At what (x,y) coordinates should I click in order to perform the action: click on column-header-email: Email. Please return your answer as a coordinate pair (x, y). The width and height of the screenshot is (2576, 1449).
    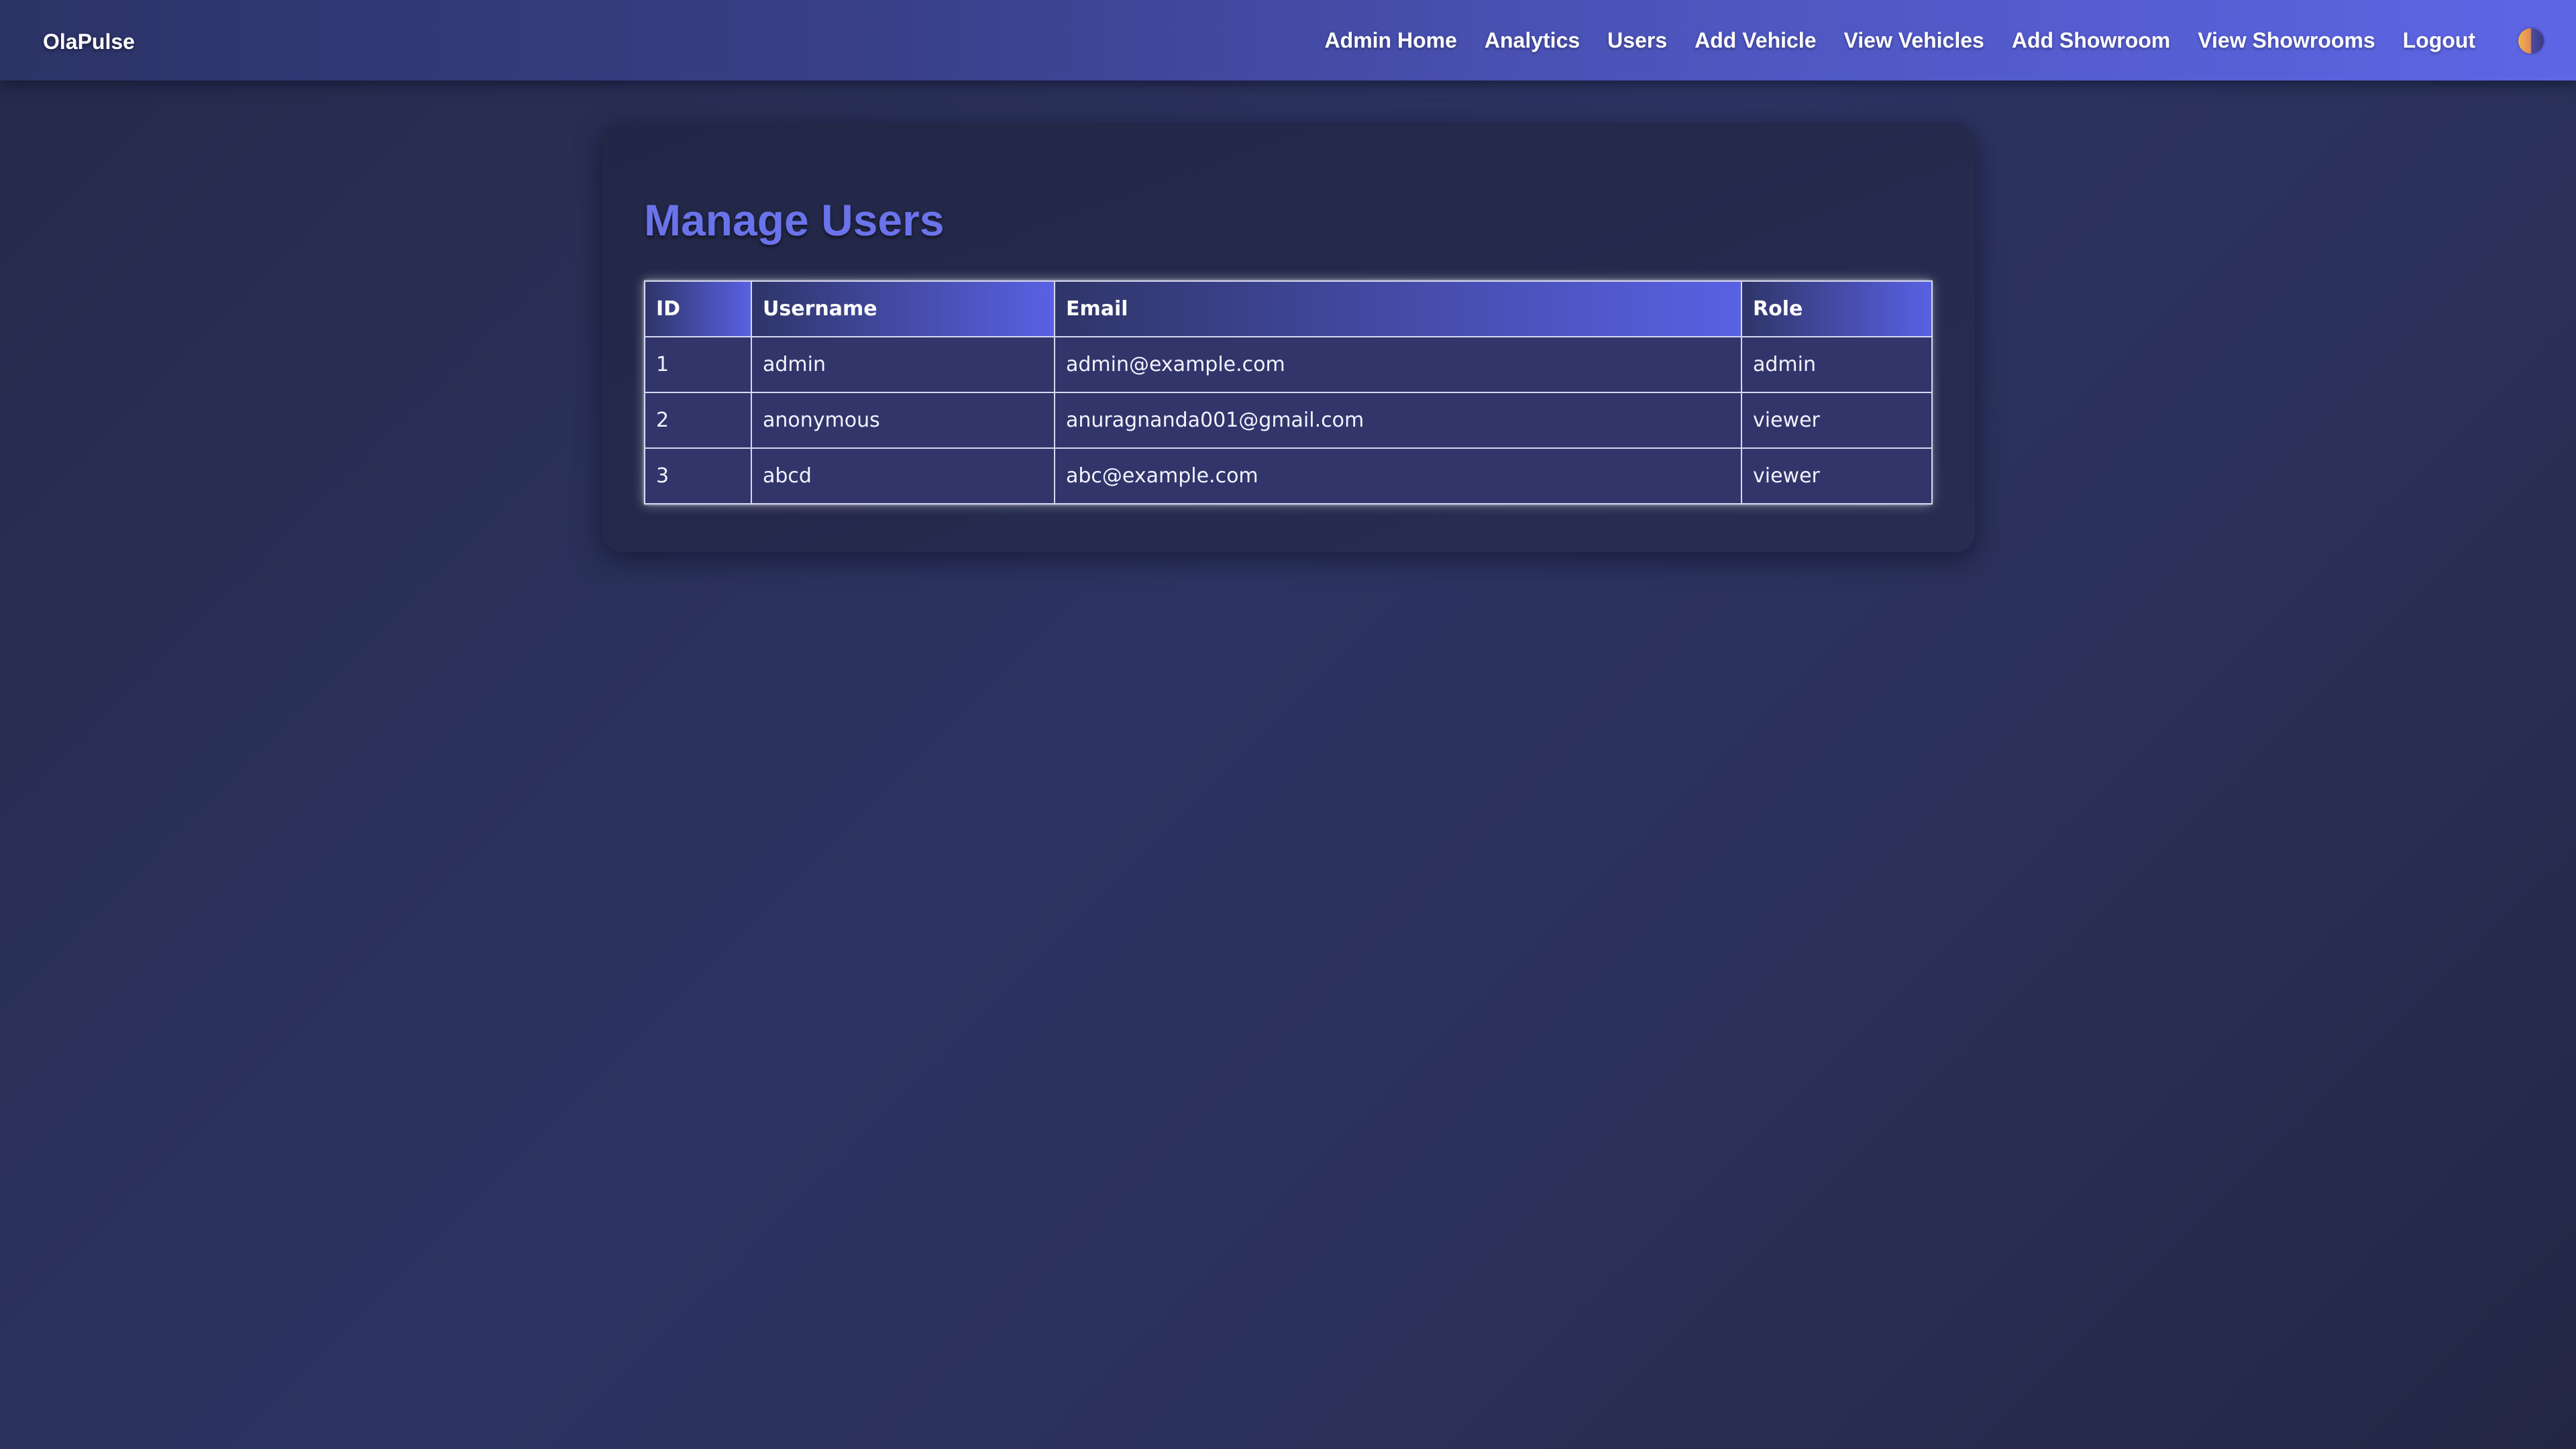
    Looking at the image, I should click on (1398, 308).